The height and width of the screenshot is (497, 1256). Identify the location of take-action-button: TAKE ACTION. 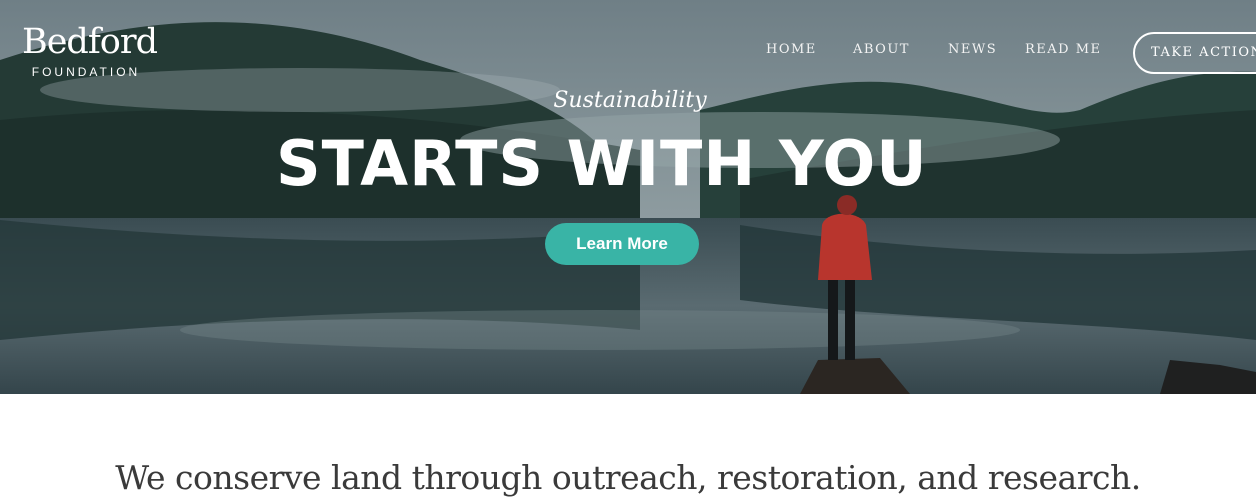
(1194, 53).